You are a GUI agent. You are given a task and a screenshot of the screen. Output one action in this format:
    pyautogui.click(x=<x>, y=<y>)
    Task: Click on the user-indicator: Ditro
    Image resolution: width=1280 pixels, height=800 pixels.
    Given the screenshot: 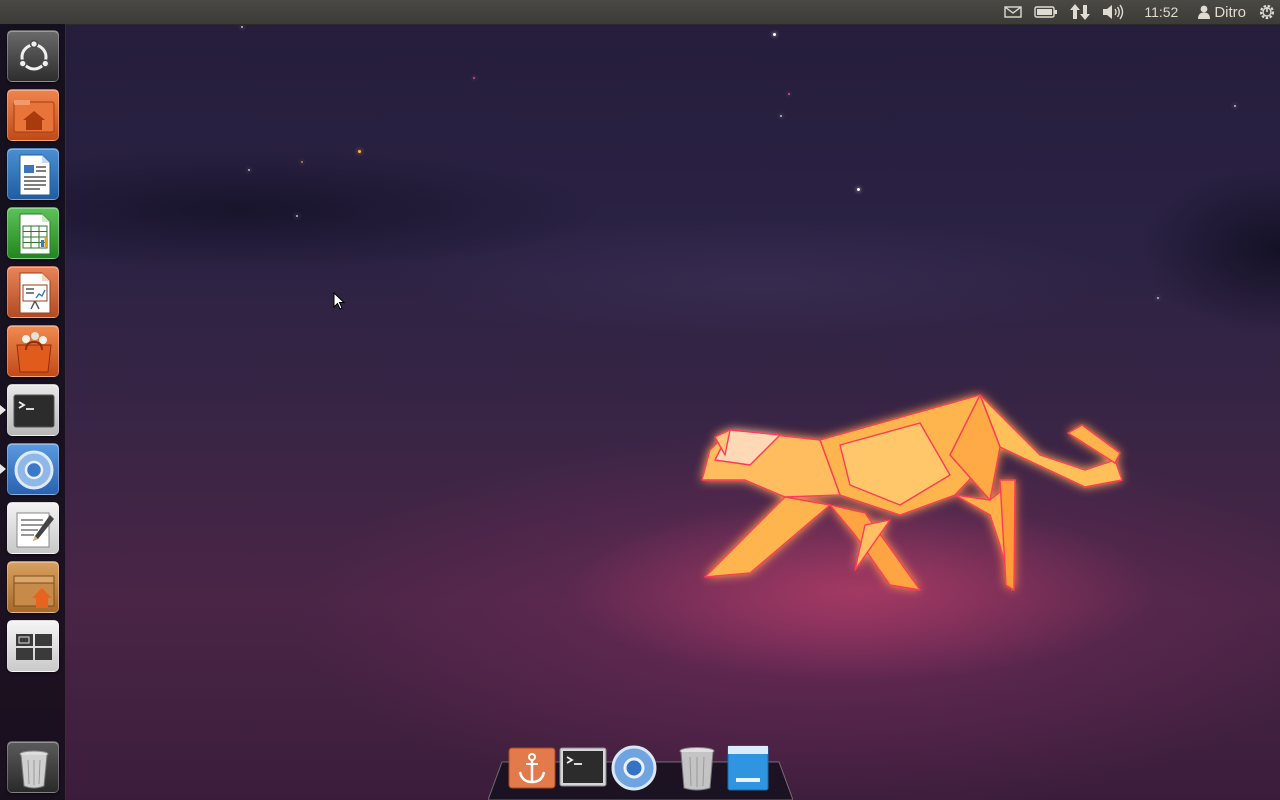 What is the action you would take?
    pyautogui.click(x=1222, y=12)
    